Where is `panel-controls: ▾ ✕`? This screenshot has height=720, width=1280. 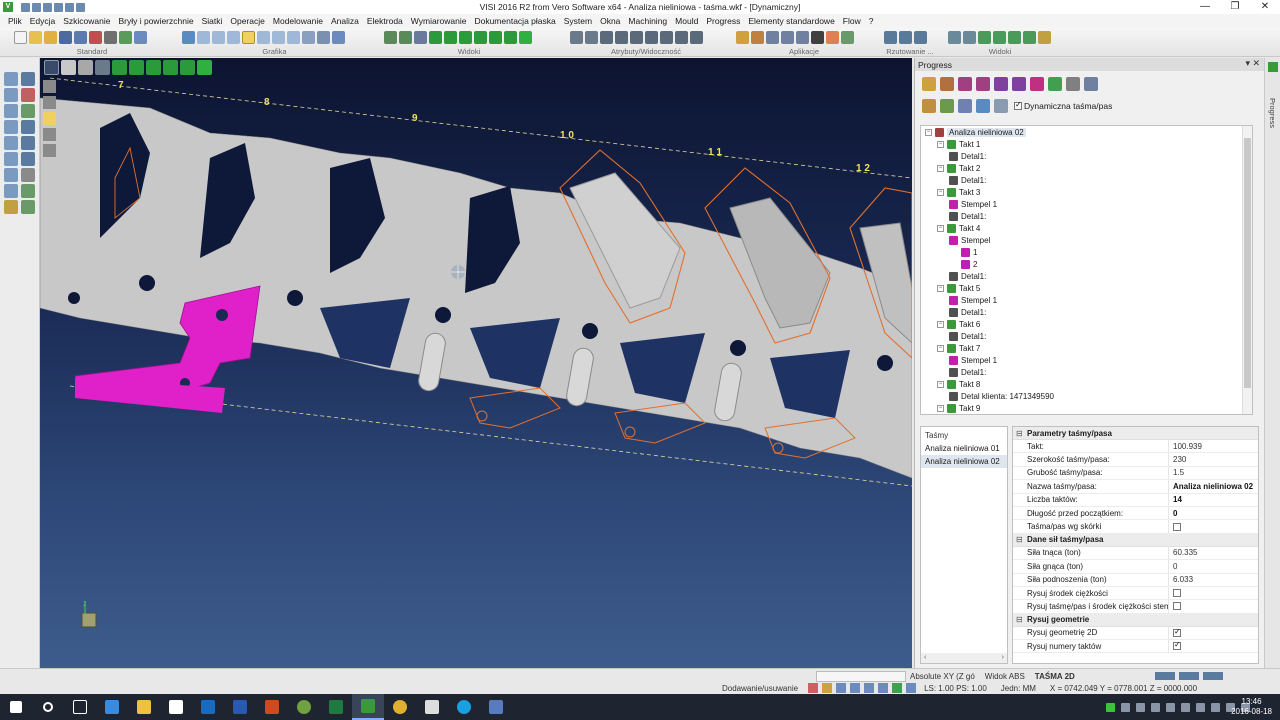
panel-controls: ▾ ✕ is located at coordinates (1252, 63).